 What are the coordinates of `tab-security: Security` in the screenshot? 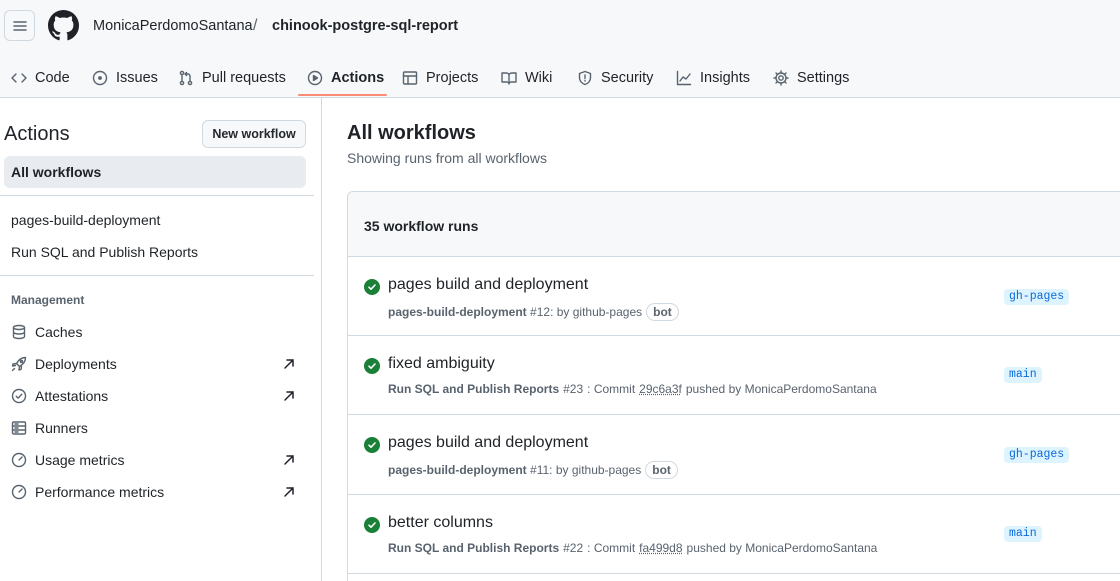 It's located at (615, 78).